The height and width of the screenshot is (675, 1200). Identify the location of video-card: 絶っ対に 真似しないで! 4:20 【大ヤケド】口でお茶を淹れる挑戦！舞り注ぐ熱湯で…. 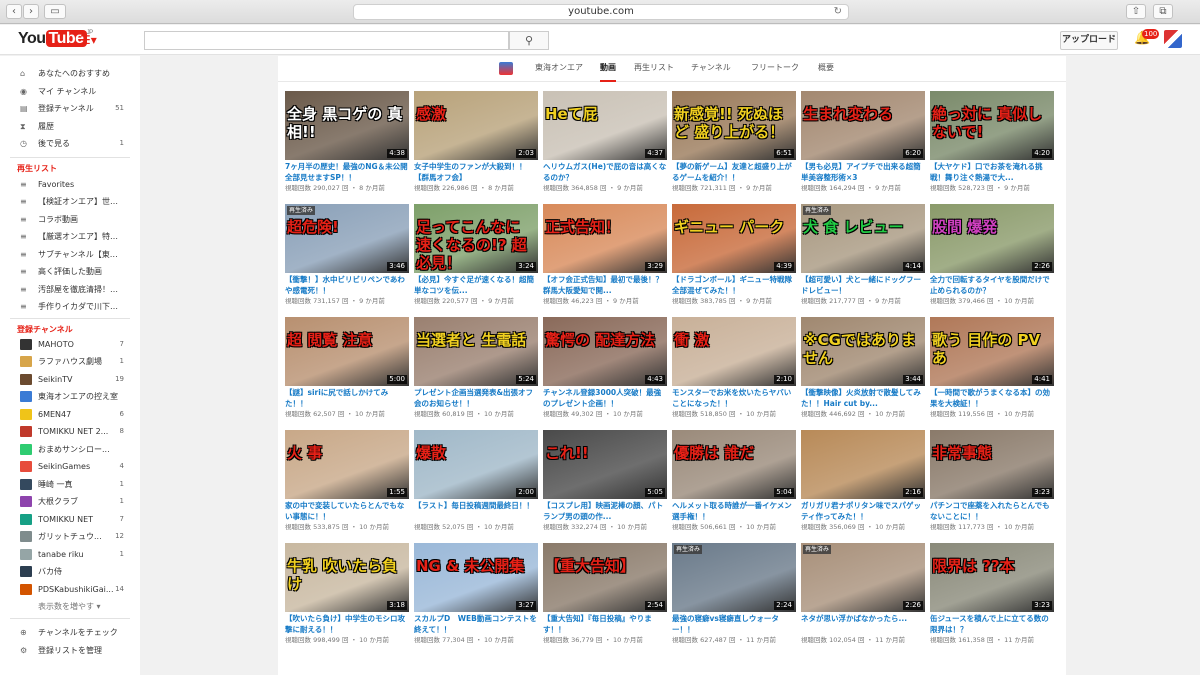
(992, 147).